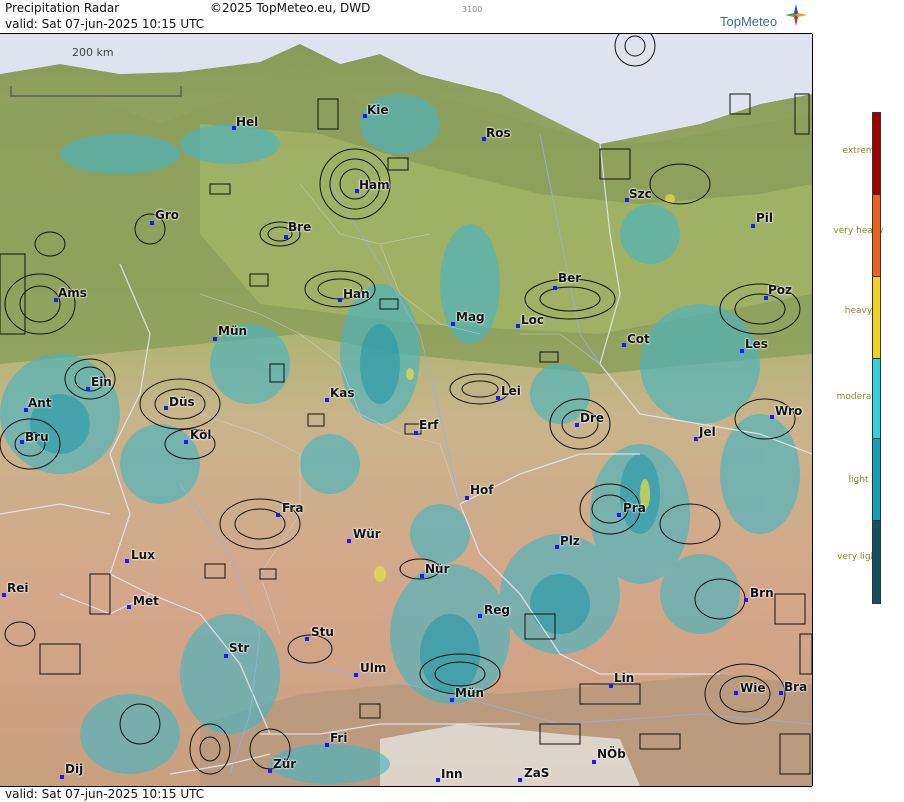 This screenshot has height=802, width=904. Describe the element at coordinates (796, 15) in the screenshot. I see `compass-rose-icon` at that location.